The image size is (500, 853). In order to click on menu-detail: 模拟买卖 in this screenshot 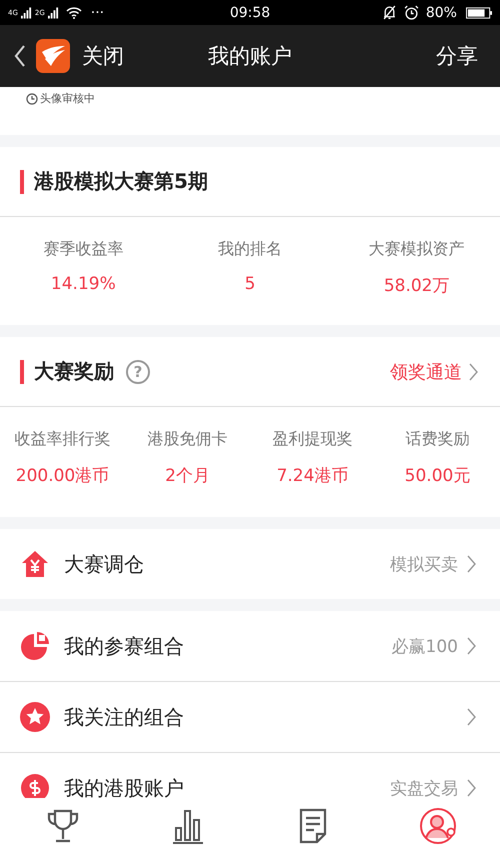, I will do `click(424, 565)`.